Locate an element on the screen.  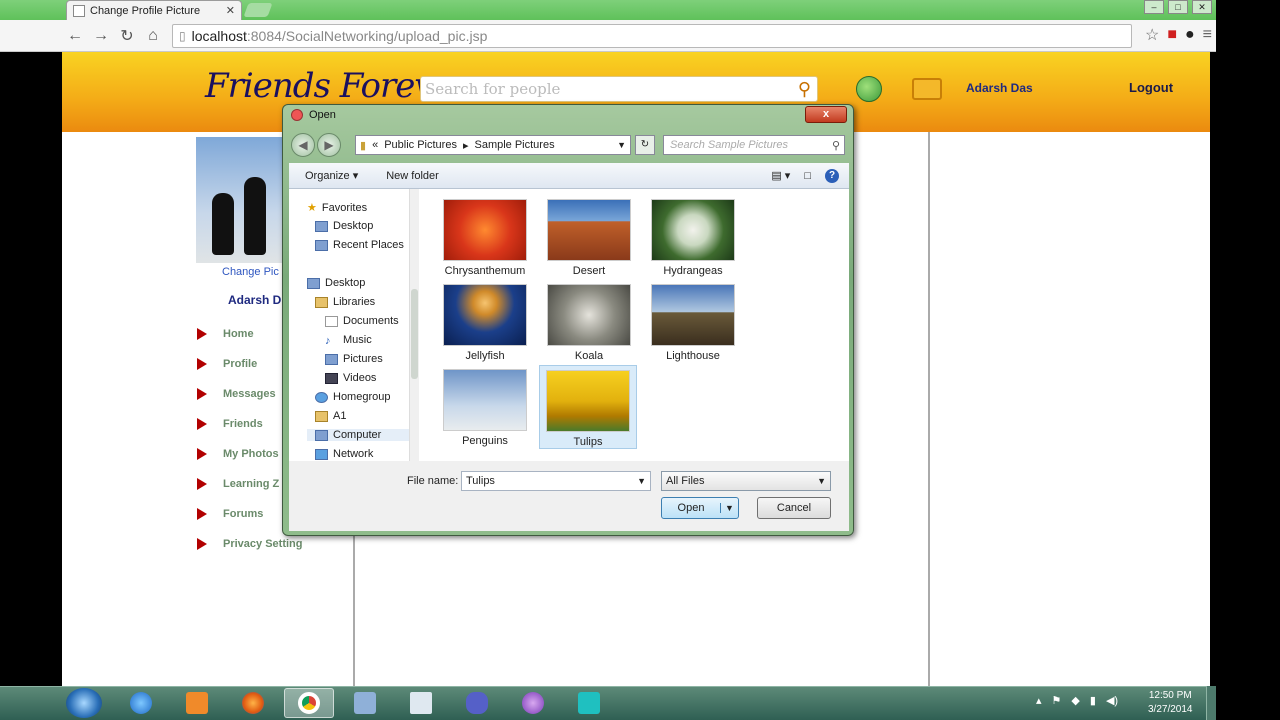
tree-item-computer: Computer is located at coordinates (359, 435).